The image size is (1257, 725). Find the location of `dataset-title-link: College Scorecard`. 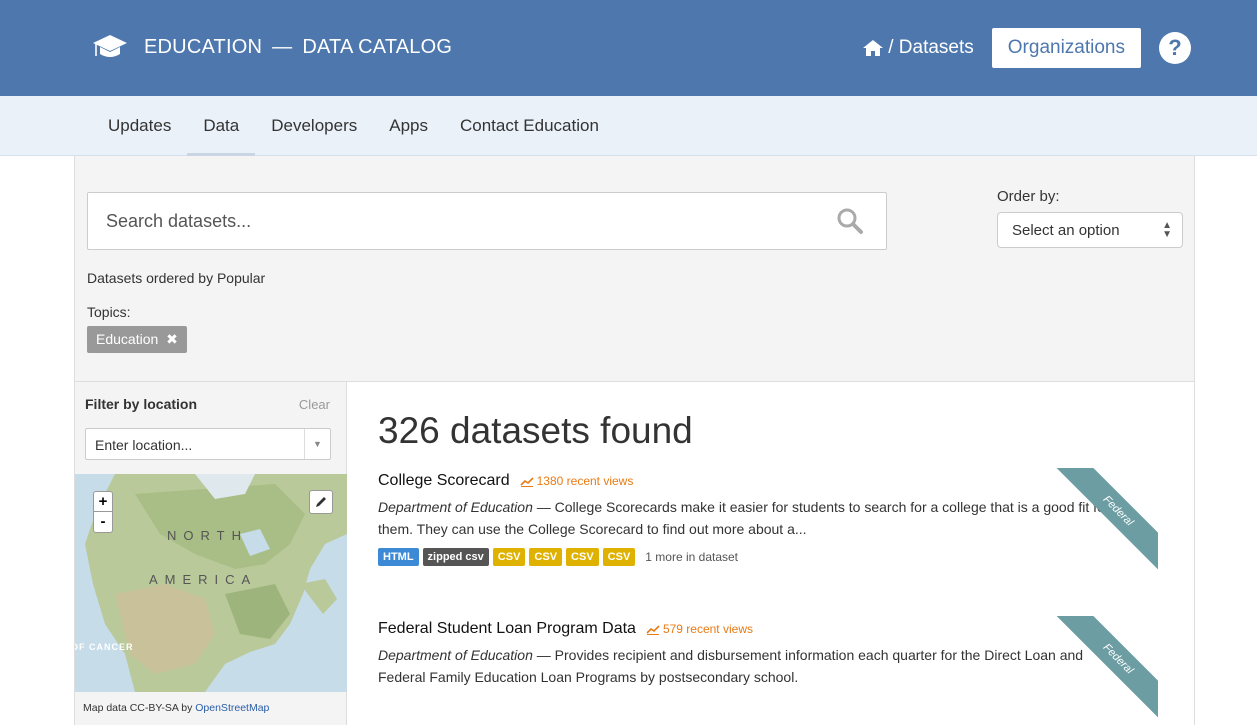

dataset-title-link: College Scorecard is located at coordinates (444, 481).